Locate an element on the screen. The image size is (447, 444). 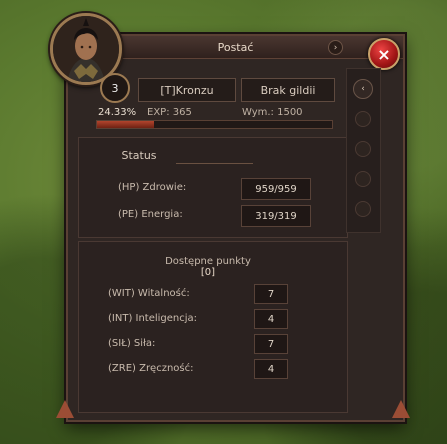
sidebar-tabs: ‹ is located at coordinates (363, 150).